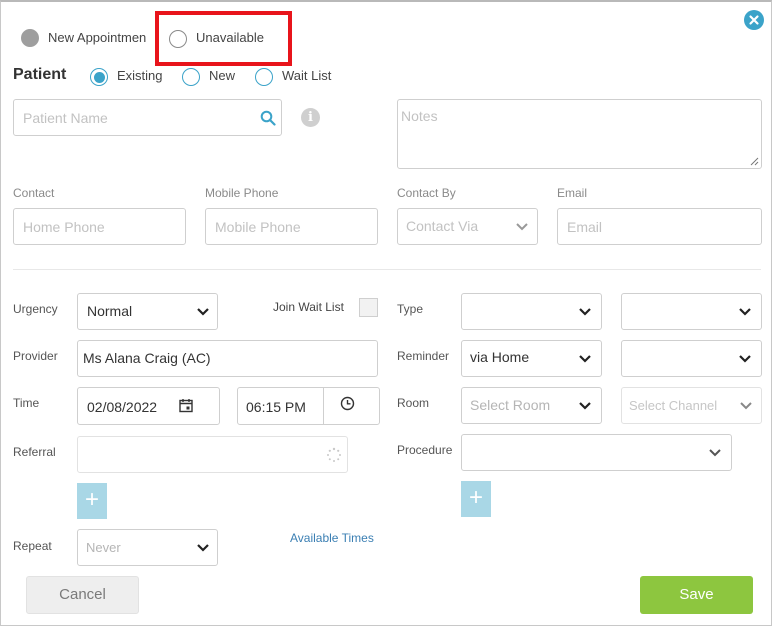  I want to click on mobile-phone-placeholder: Mobile Phone, so click(258, 227).